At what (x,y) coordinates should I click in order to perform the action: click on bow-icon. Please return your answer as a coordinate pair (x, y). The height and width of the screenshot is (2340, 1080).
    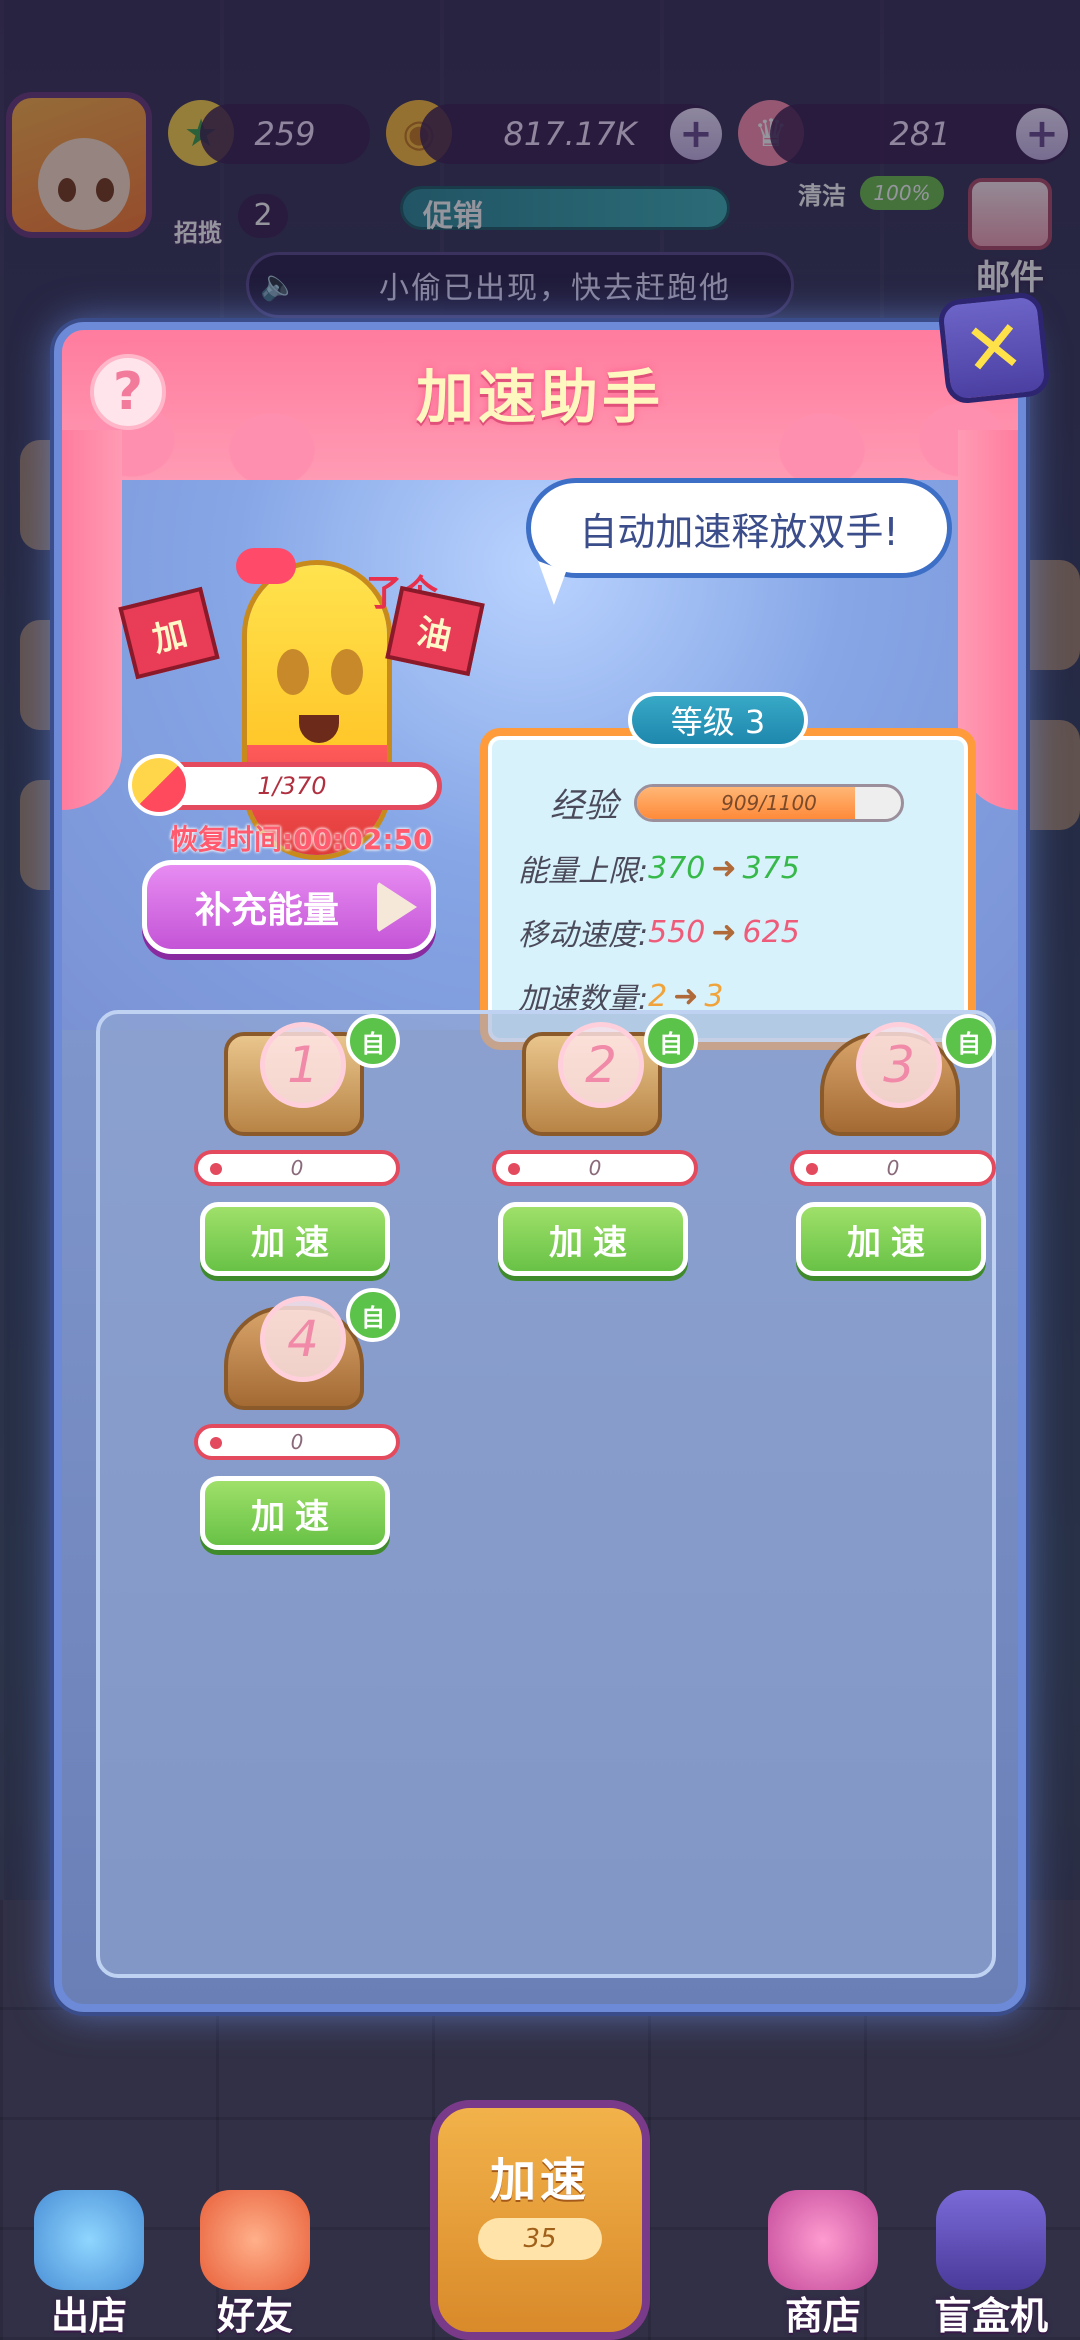
    Looking at the image, I should click on (266, 566).